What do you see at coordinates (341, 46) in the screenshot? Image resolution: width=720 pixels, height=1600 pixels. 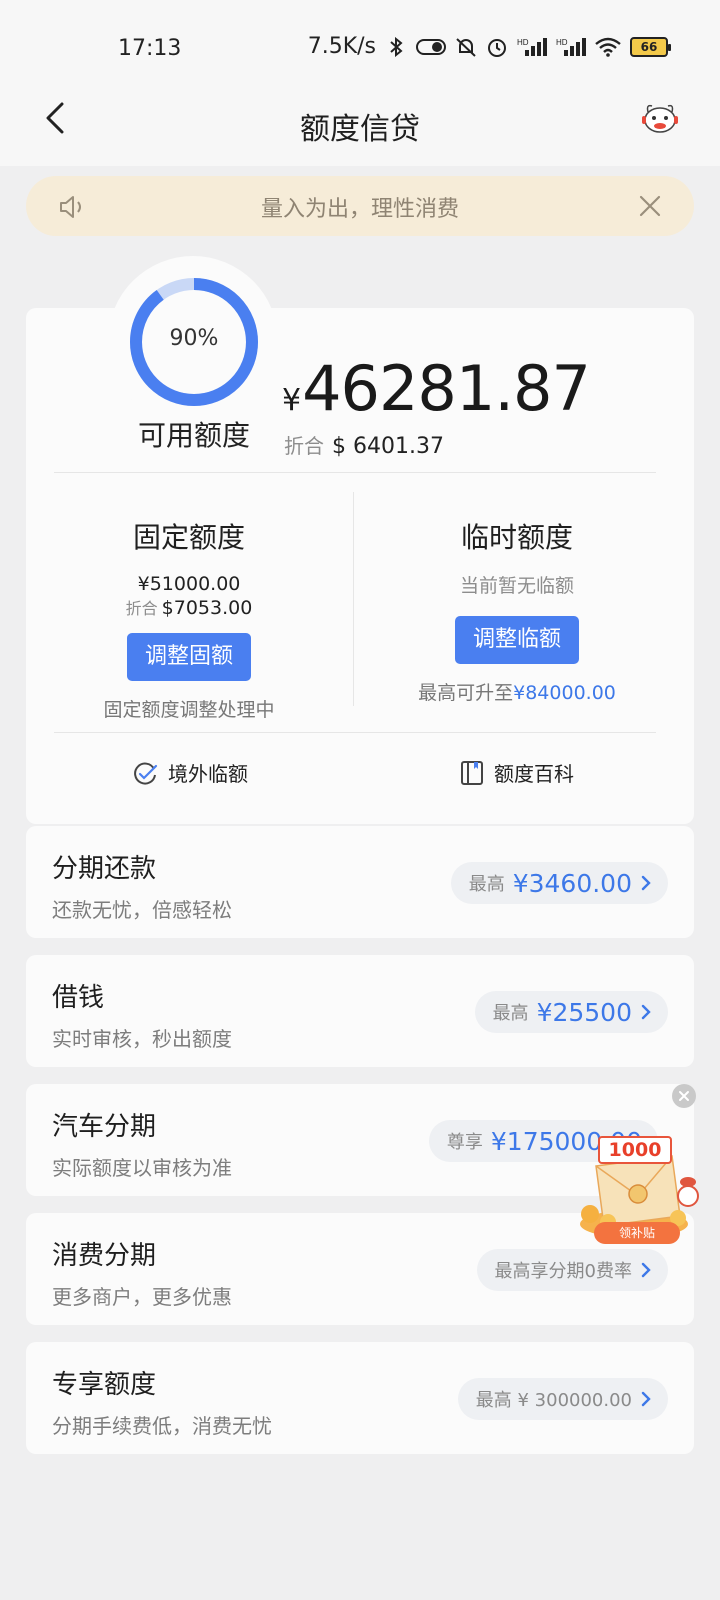 I see `network-speed: 7.5K/s` at bounding box center [341, 46].